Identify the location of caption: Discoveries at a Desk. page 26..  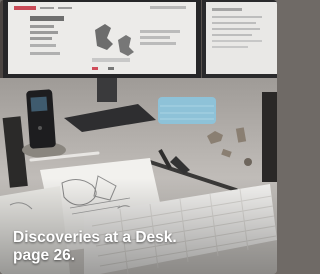
(138, 247).